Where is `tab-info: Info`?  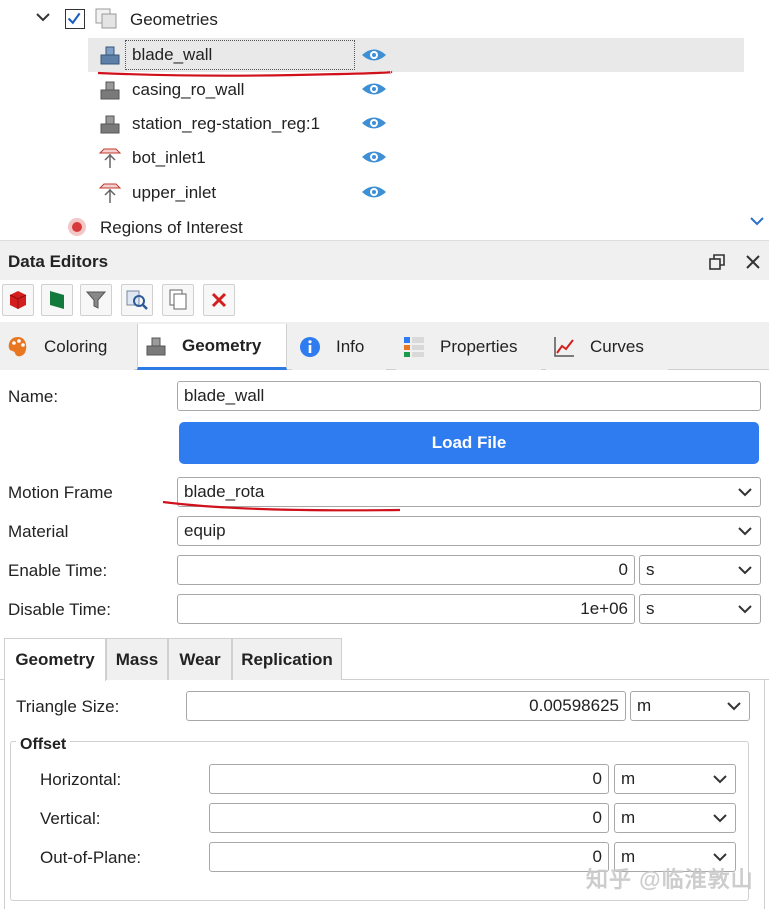
tab-info: Info is located at coordinates (339, 347).